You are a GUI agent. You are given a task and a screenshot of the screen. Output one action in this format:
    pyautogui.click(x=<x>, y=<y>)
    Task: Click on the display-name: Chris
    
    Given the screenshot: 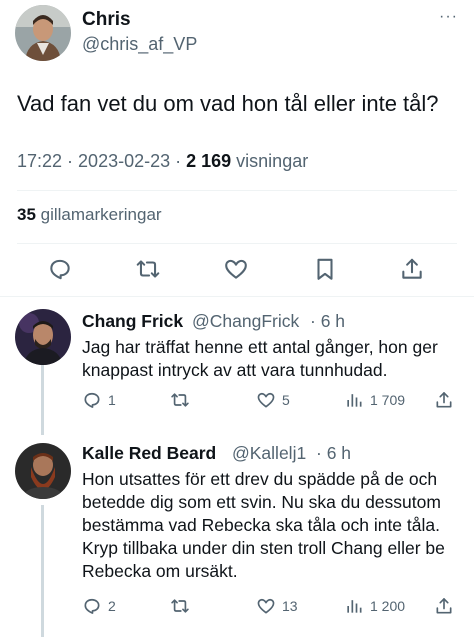 What is the action you would take?
    pyautogui.click(x=106, y=20)
    